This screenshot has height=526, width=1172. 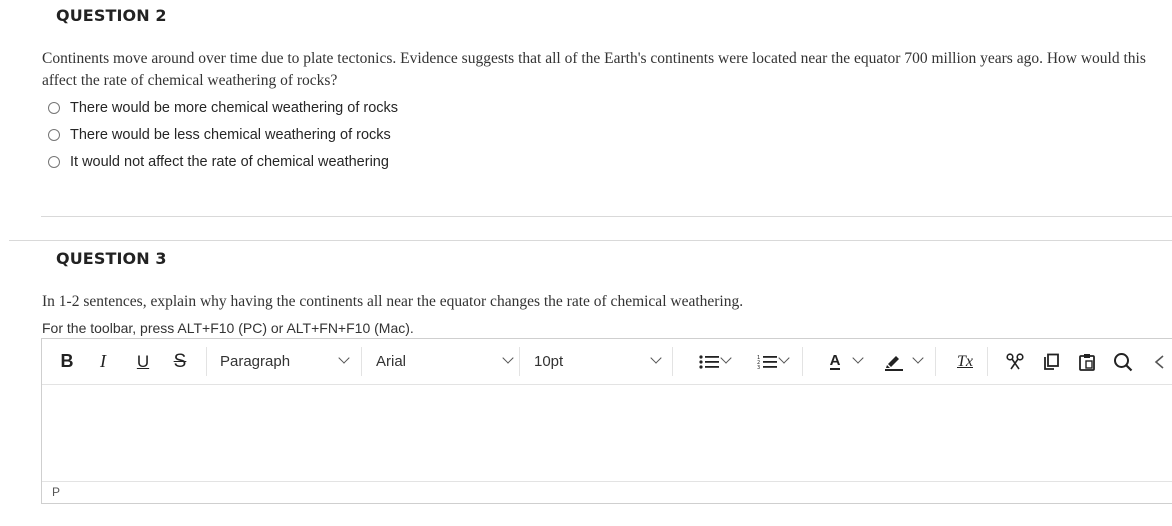 What do you see at coordinates (758, 367) in the screenshot?
I see `svg-text: 3` at bounding box center [758, 367].